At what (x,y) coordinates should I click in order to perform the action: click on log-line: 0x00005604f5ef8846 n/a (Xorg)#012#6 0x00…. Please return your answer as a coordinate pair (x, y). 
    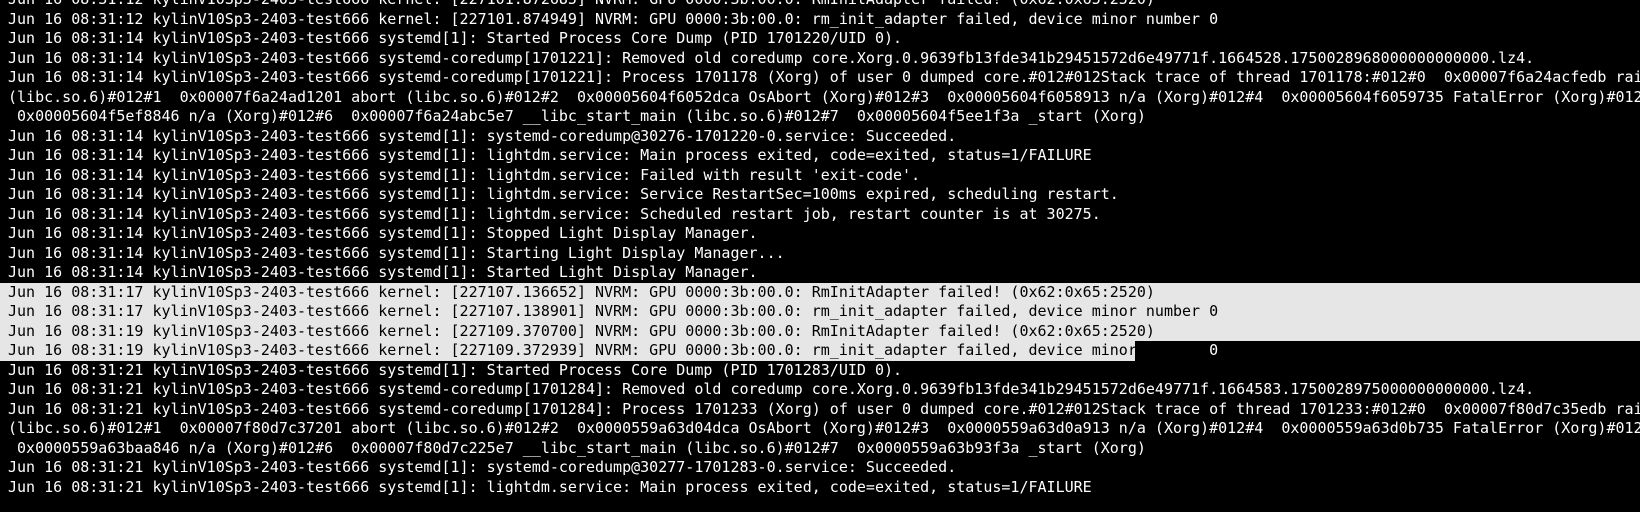
    Looking at the image, I should click on (820, 117).